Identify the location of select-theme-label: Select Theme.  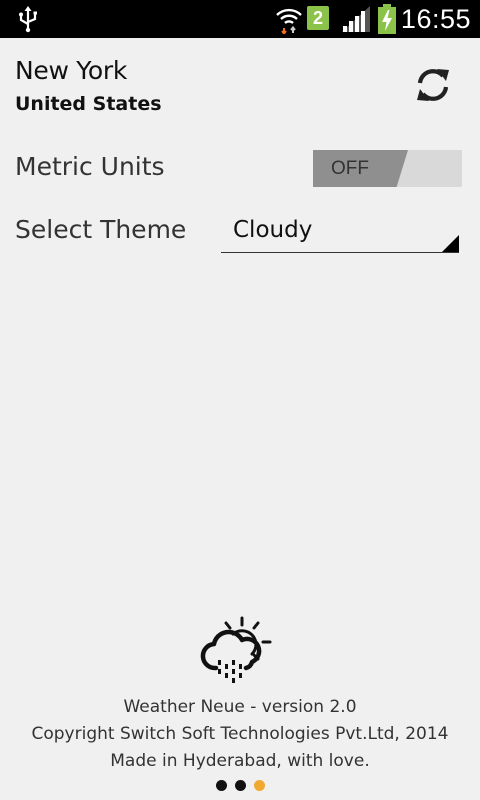
(101, 229).